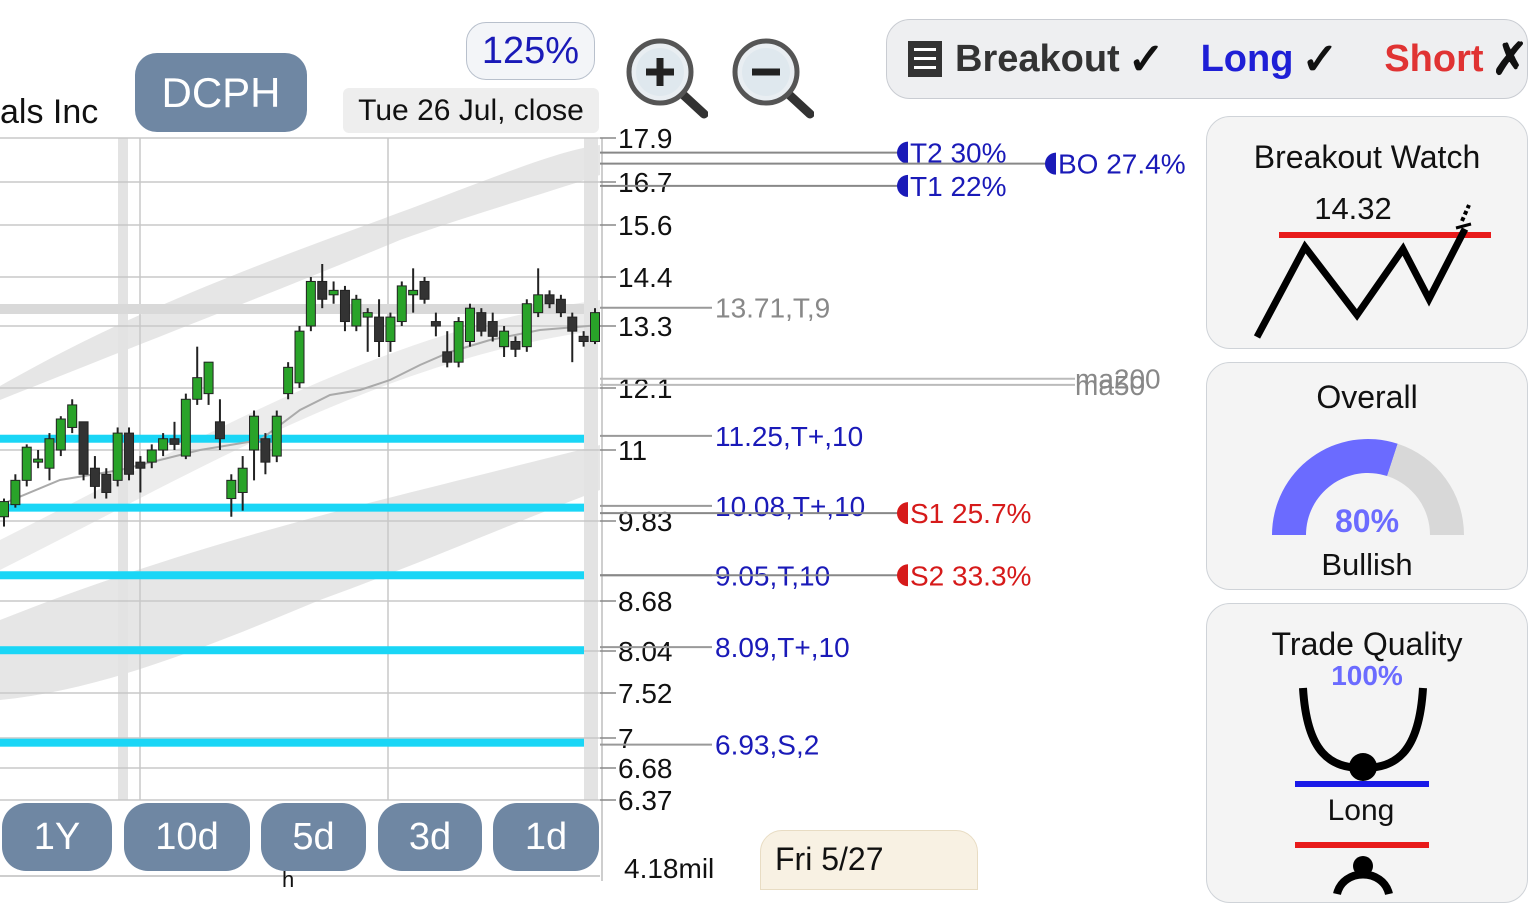 The height and width of the screenshot is (904, 1537). I want to click on range-1d-button: 1d, so click(546, 837).